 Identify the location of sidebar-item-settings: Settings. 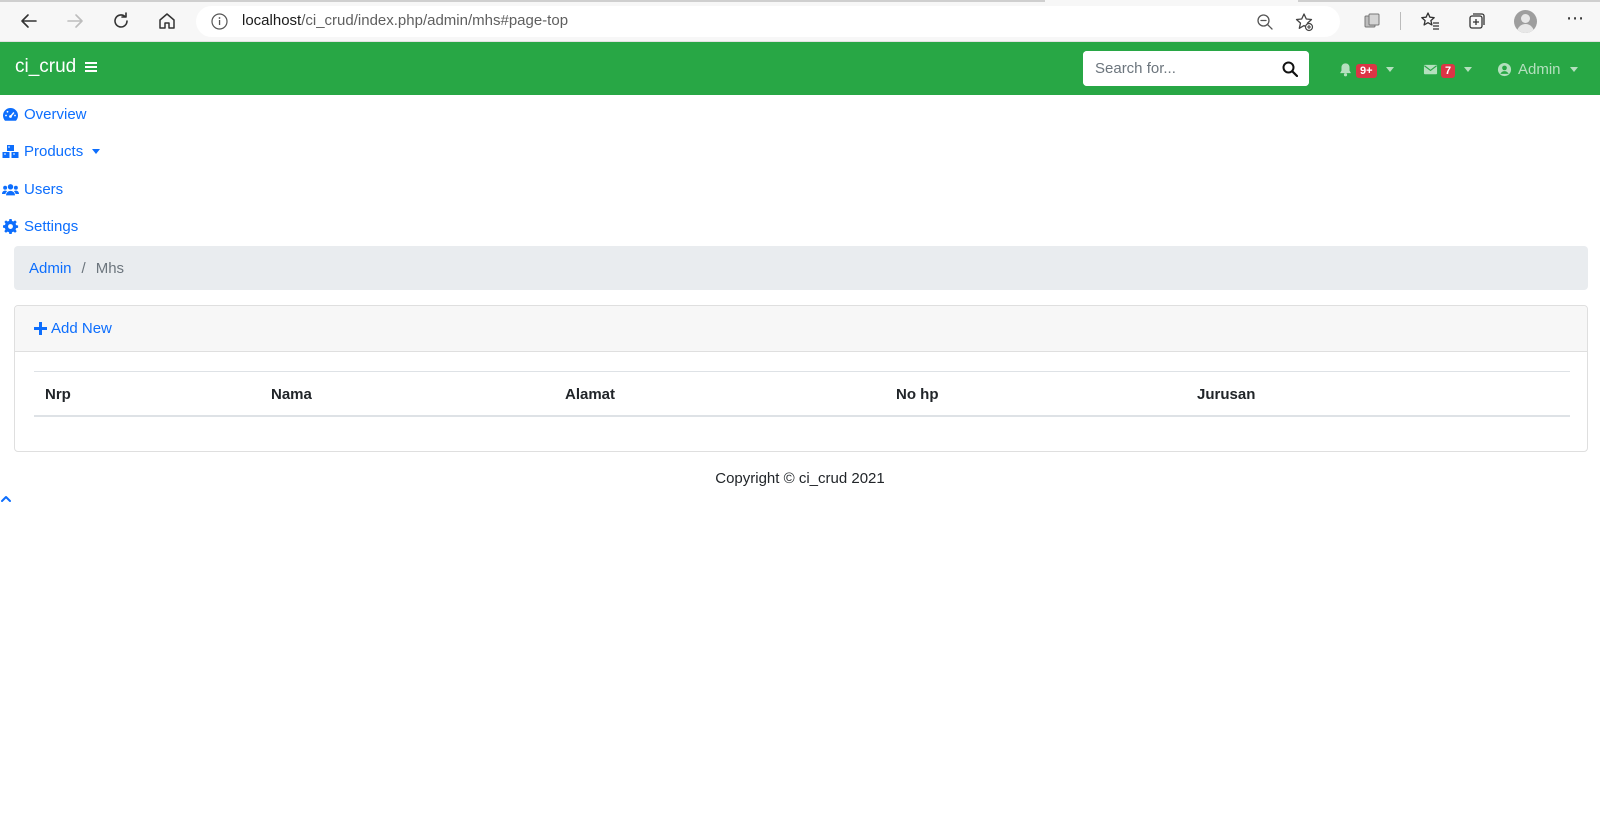
(40, 226).